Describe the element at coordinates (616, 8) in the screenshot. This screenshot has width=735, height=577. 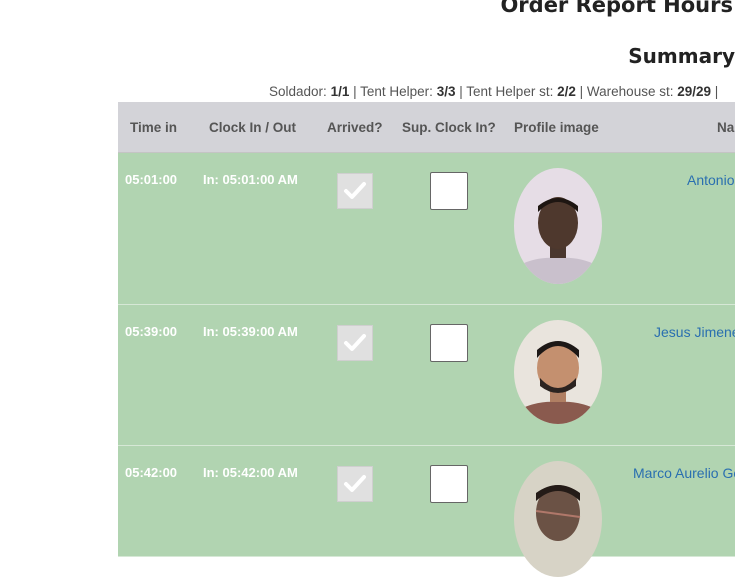
I see `page-title: Order Report Hours` at that location.